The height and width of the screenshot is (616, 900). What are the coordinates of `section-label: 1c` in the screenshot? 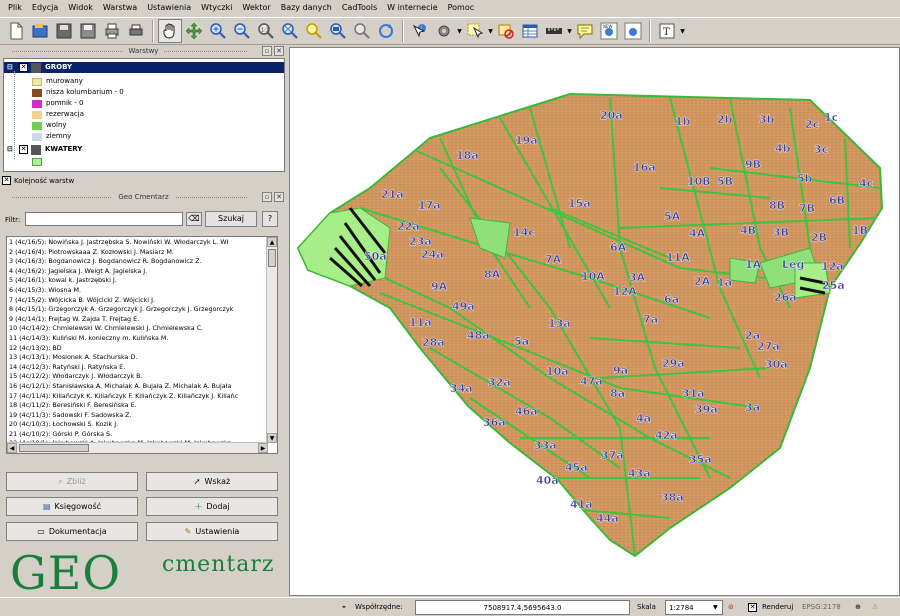 It's located at (831, 117).